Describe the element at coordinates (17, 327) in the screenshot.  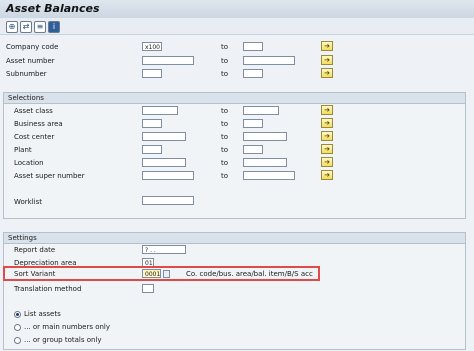
I see `main-numbers-only-radio` at that location.